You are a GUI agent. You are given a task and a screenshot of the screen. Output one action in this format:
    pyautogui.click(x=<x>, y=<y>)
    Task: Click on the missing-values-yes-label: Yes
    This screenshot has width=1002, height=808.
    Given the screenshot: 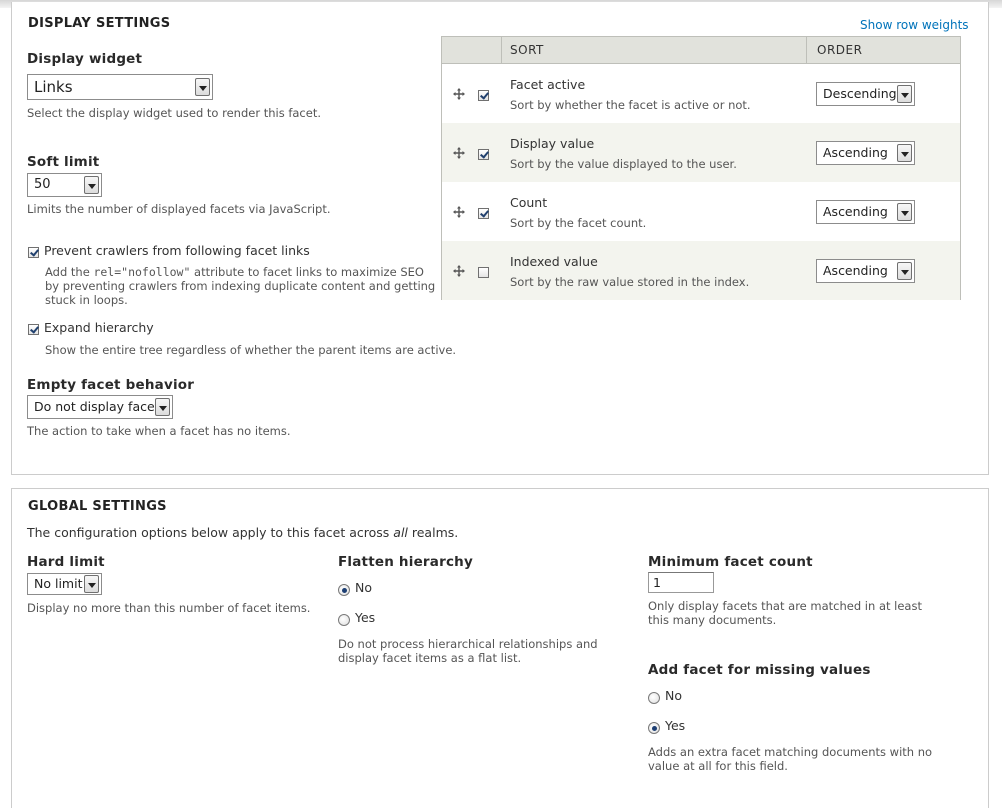 What is the action you would take?
    pyautogui.click(x=675, y=725)
    